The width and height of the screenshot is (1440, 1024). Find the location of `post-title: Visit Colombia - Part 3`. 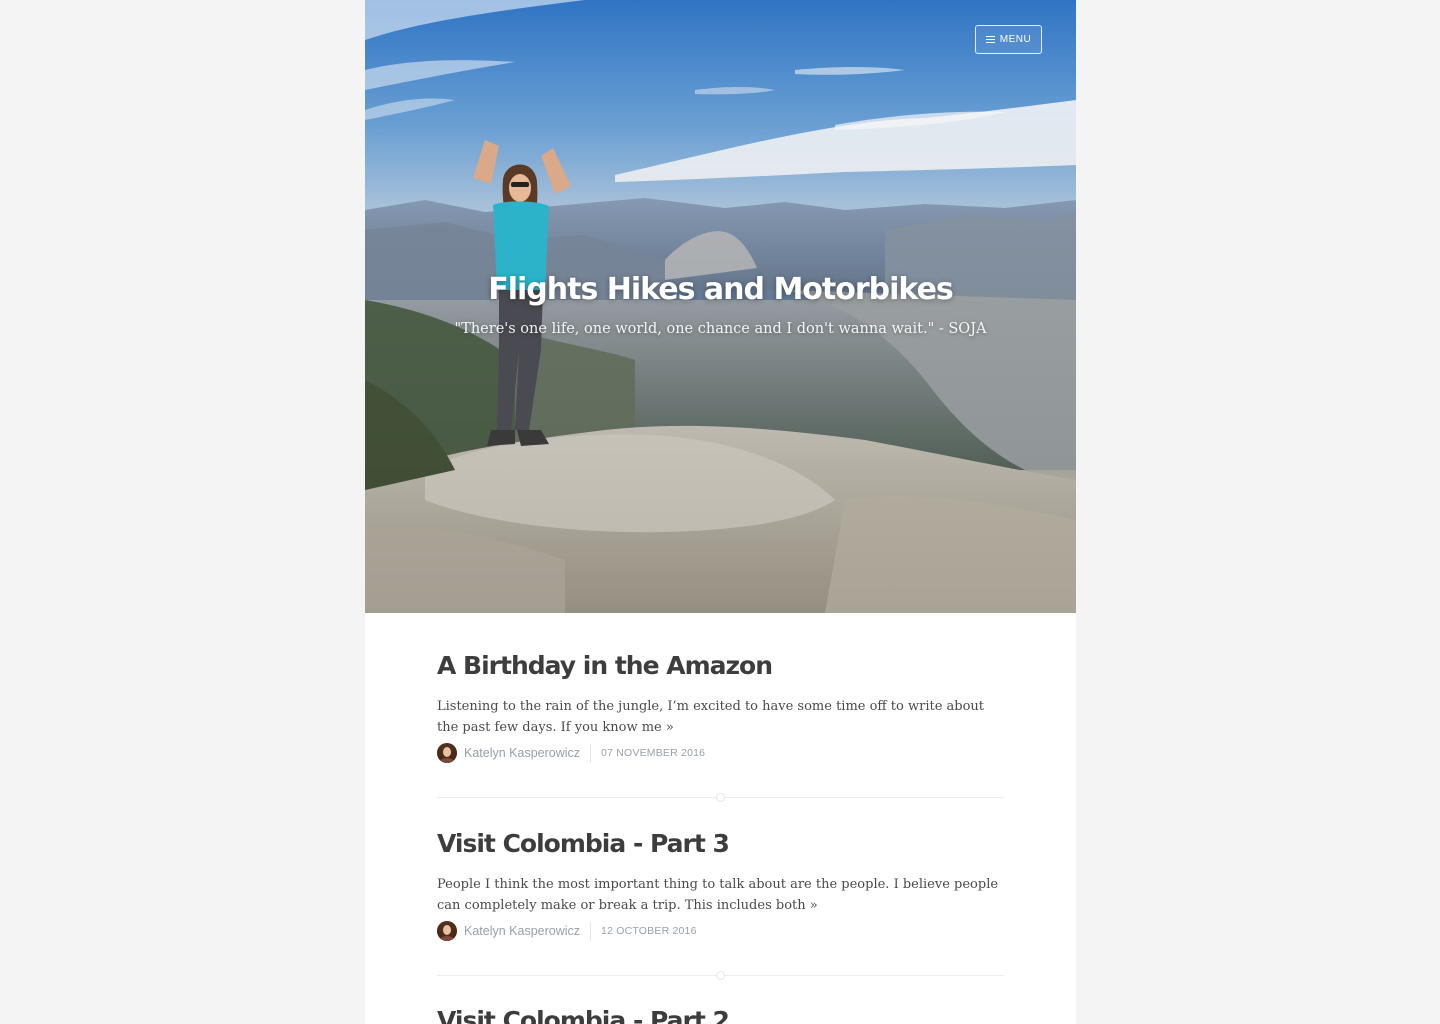

post-title: Visit Colombia - Part 3 is located at coordinates (583, 843).